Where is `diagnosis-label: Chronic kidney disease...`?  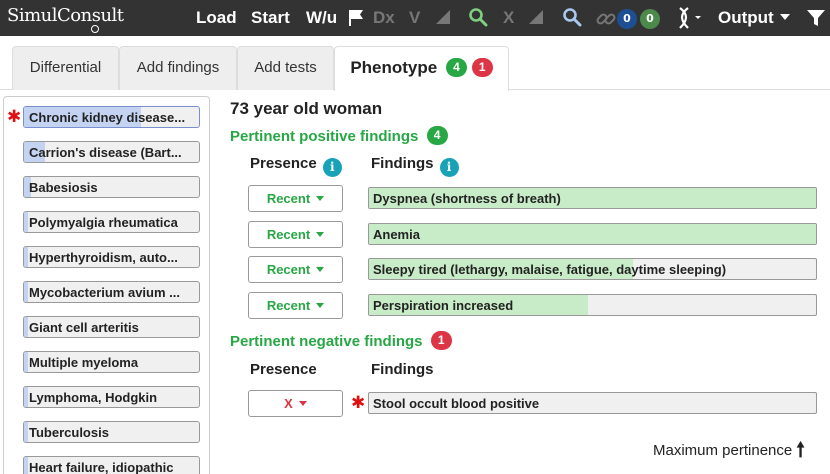
diagnosis-label: Chronic kidney disease... is located at coordinates (107, 117).